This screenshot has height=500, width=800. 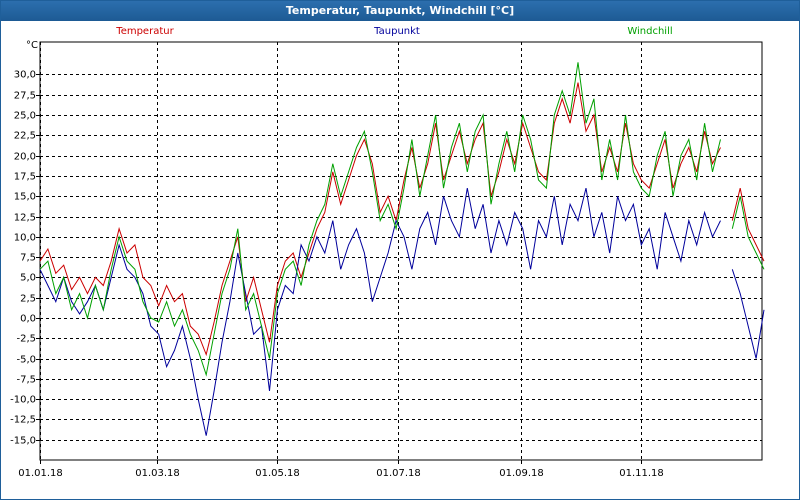 I want to click on y-tick-label: 17,5, so click(x=25, y=177).